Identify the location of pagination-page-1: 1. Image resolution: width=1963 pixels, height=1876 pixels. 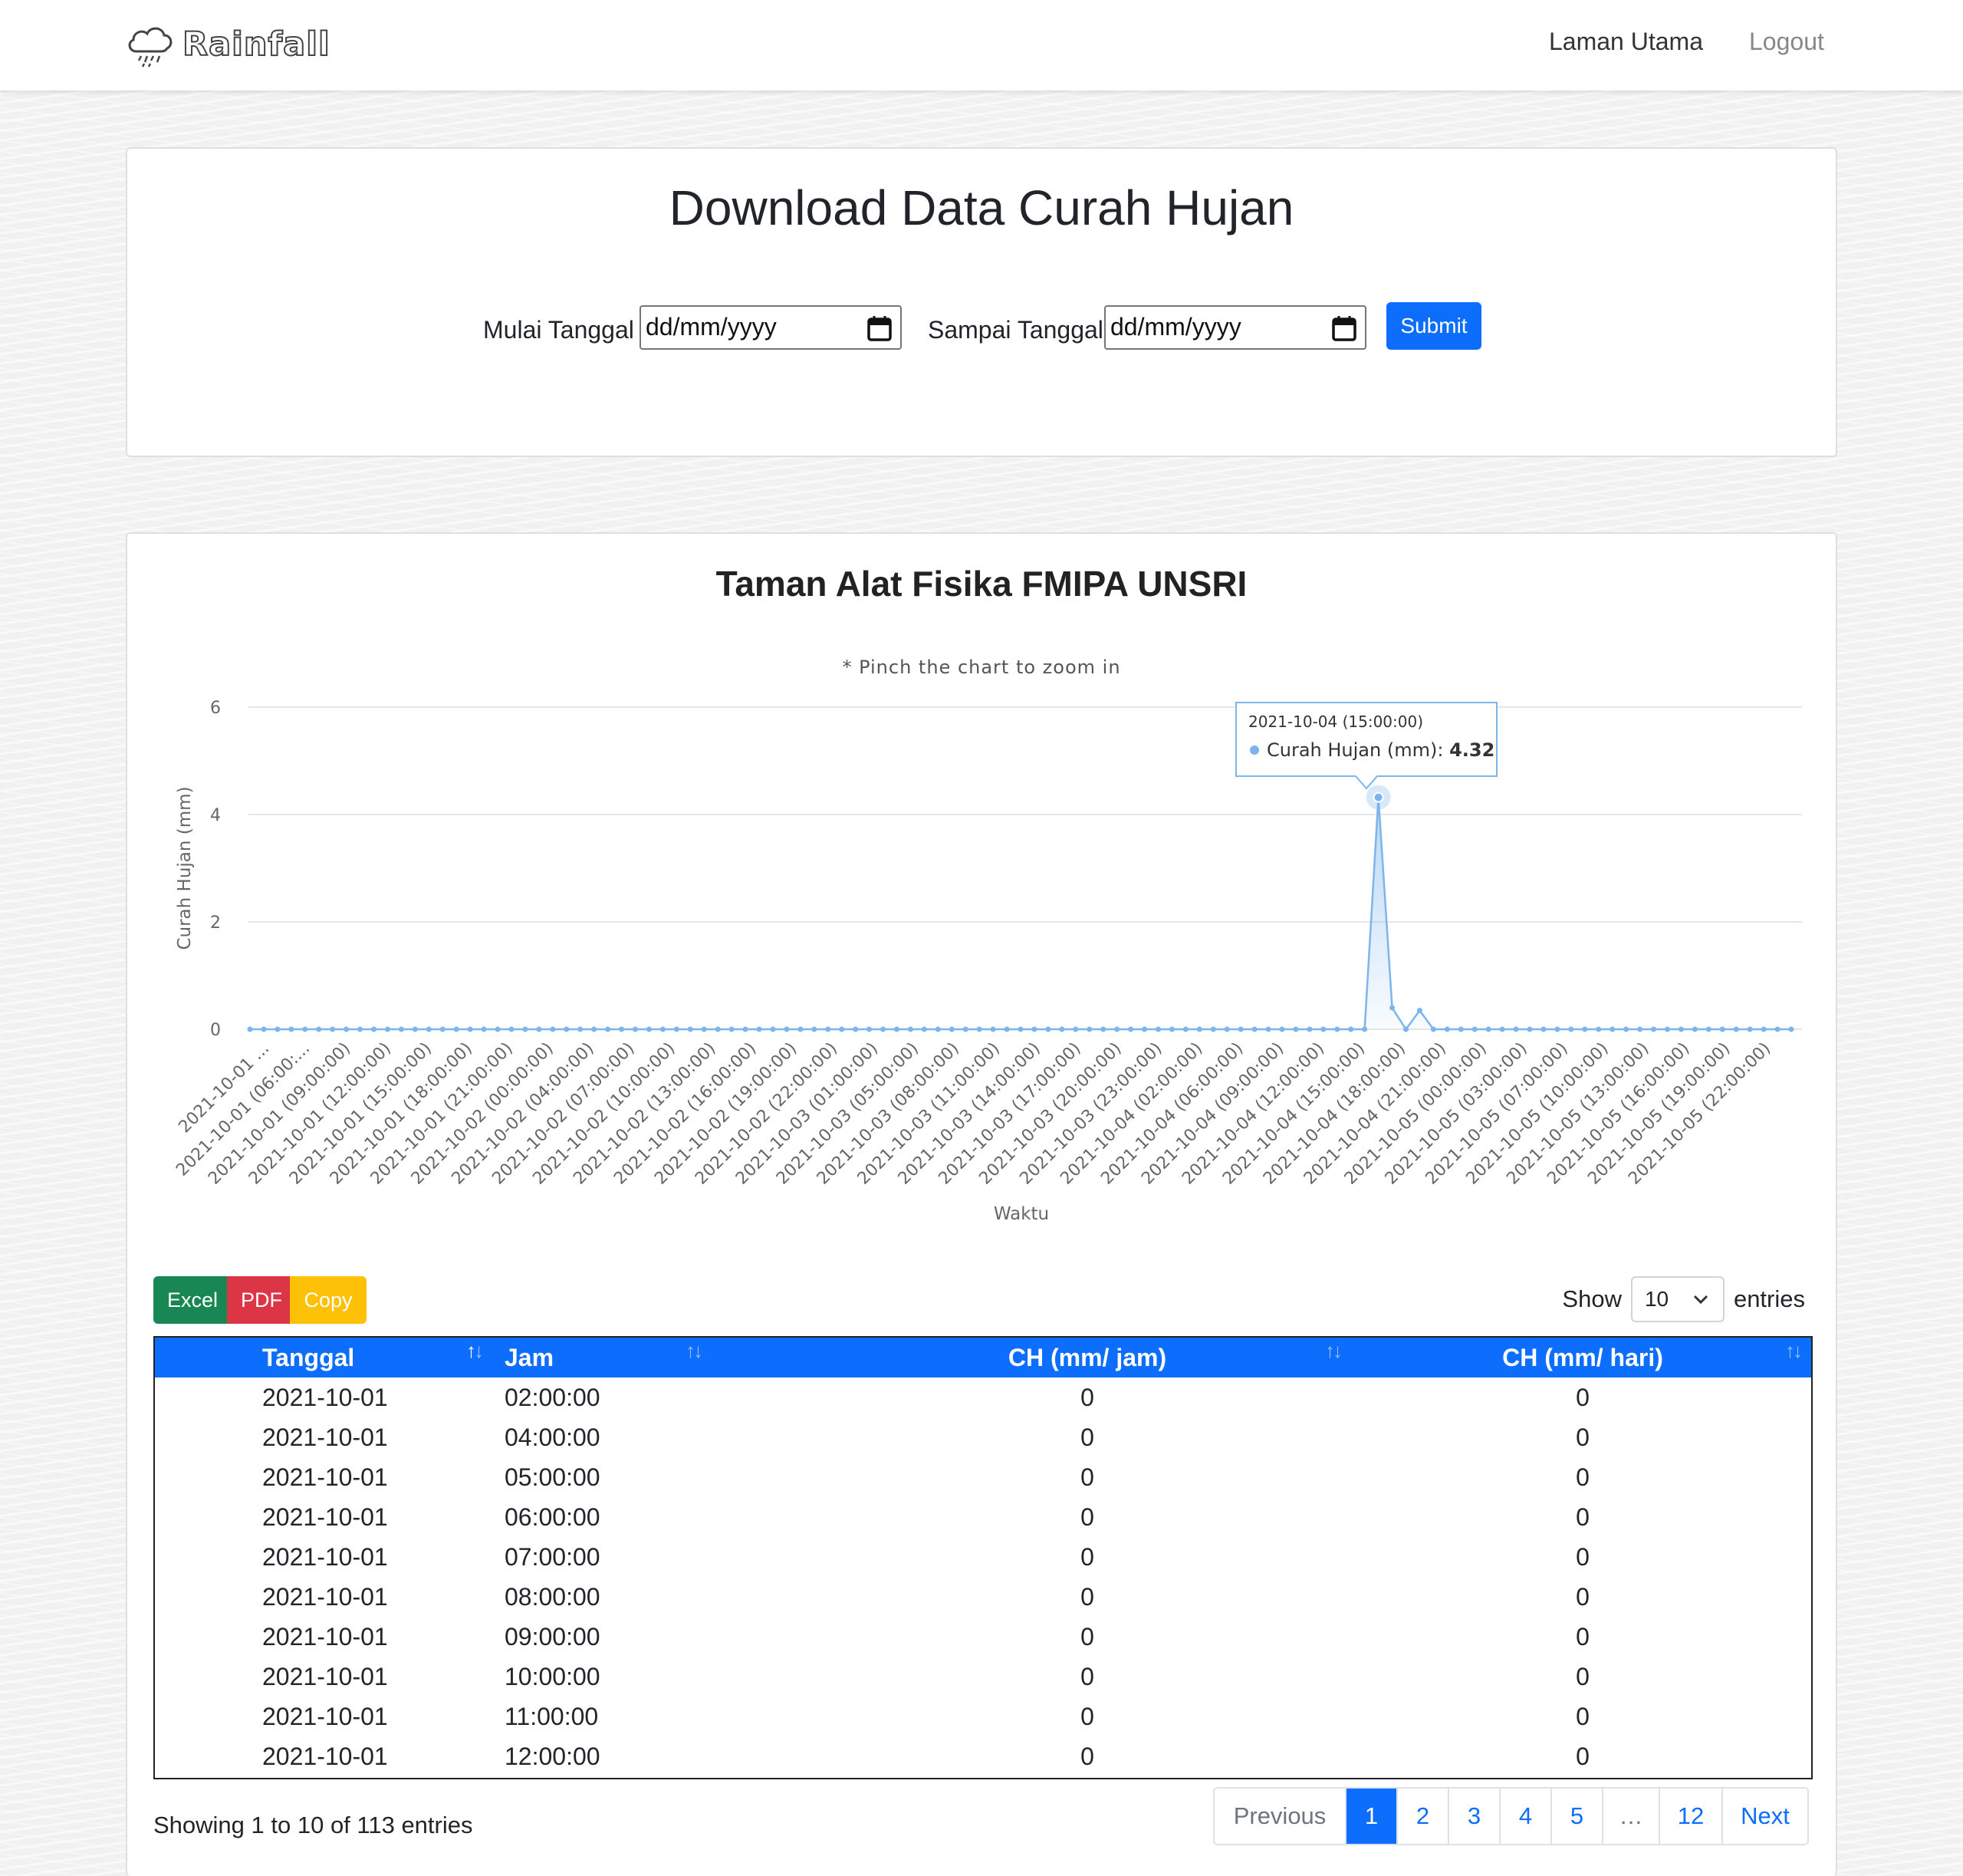
(1370, 1816).